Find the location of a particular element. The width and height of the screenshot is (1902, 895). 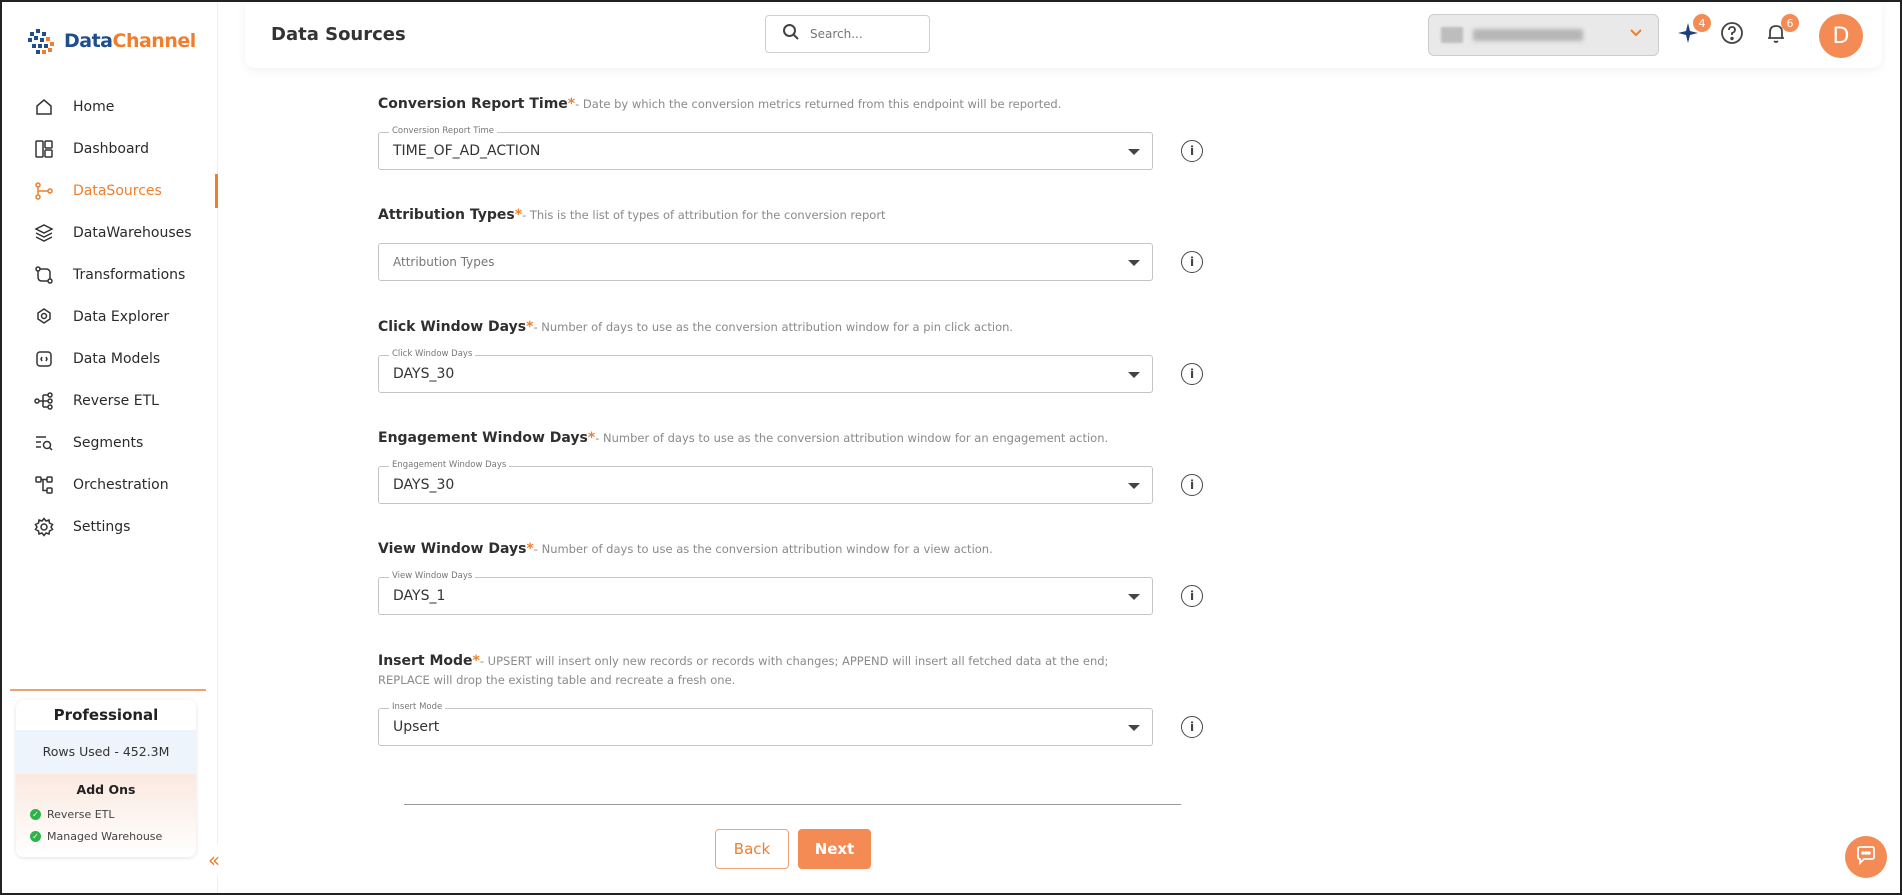

field-label-text: Insert Mode is located at coordinates (425, 661).